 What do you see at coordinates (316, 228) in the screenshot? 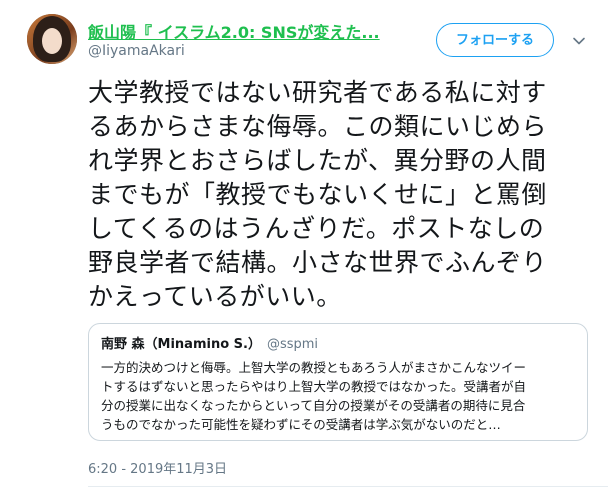
I see `tweet-text-line: してくるのはうんざりだ。ポストなしの` at bounding box center [316, 228].